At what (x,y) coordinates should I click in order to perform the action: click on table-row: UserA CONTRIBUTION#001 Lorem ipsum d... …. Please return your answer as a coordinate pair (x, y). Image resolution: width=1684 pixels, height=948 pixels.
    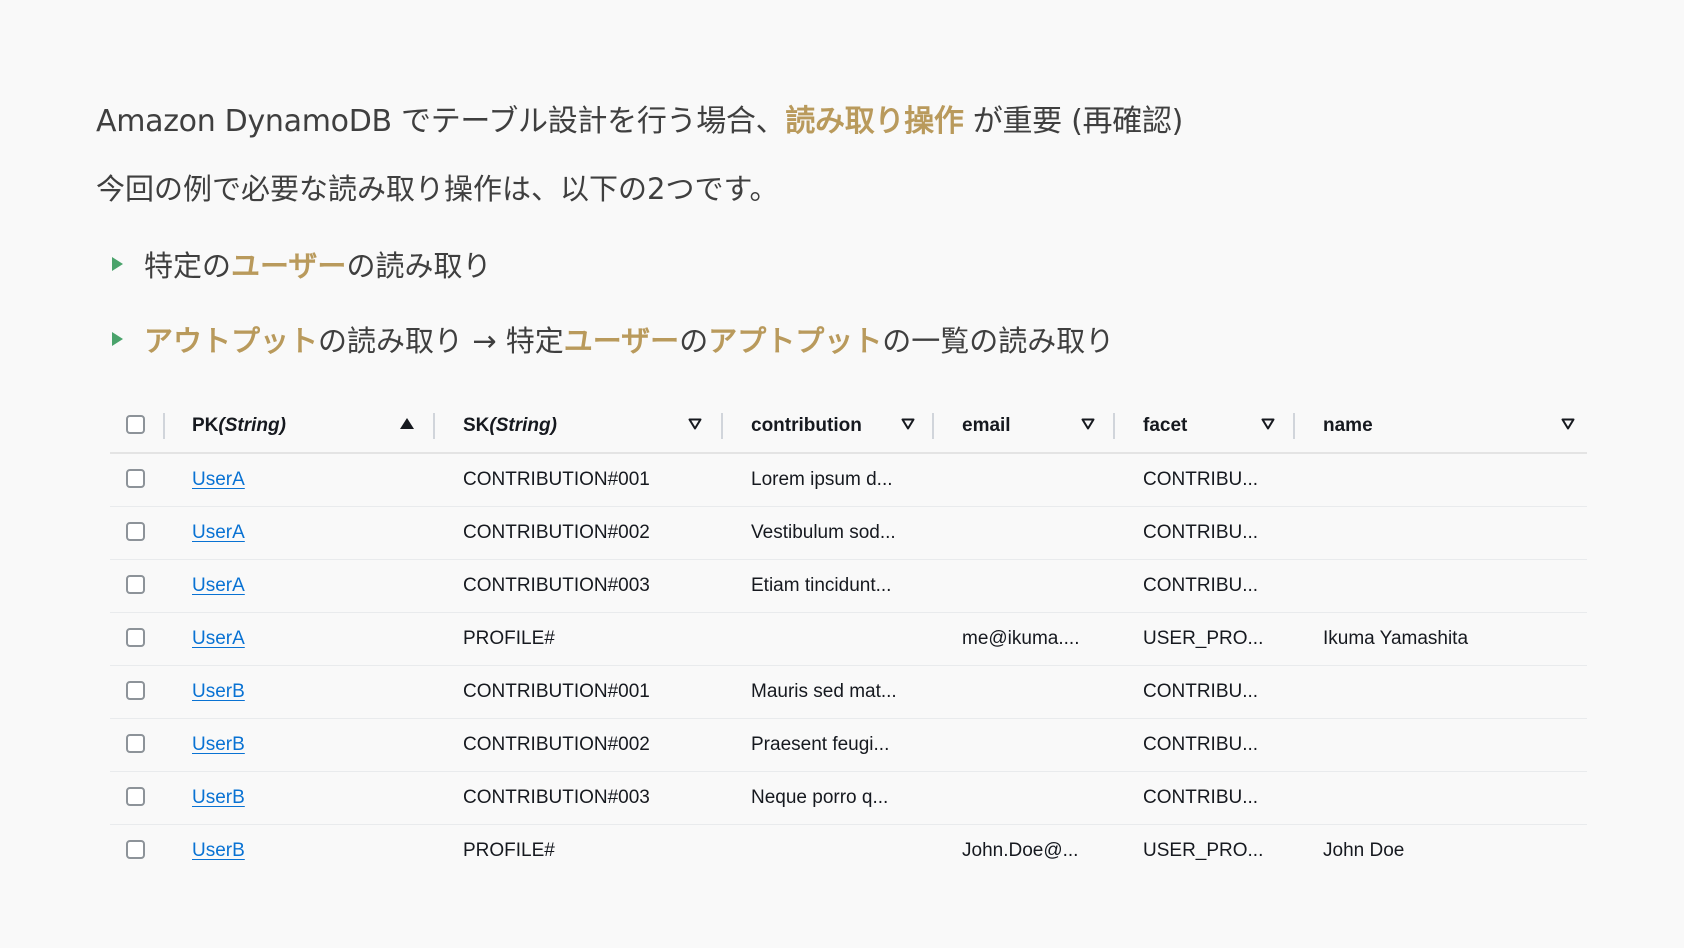
    Looking at the image, I should click on (848, 480).